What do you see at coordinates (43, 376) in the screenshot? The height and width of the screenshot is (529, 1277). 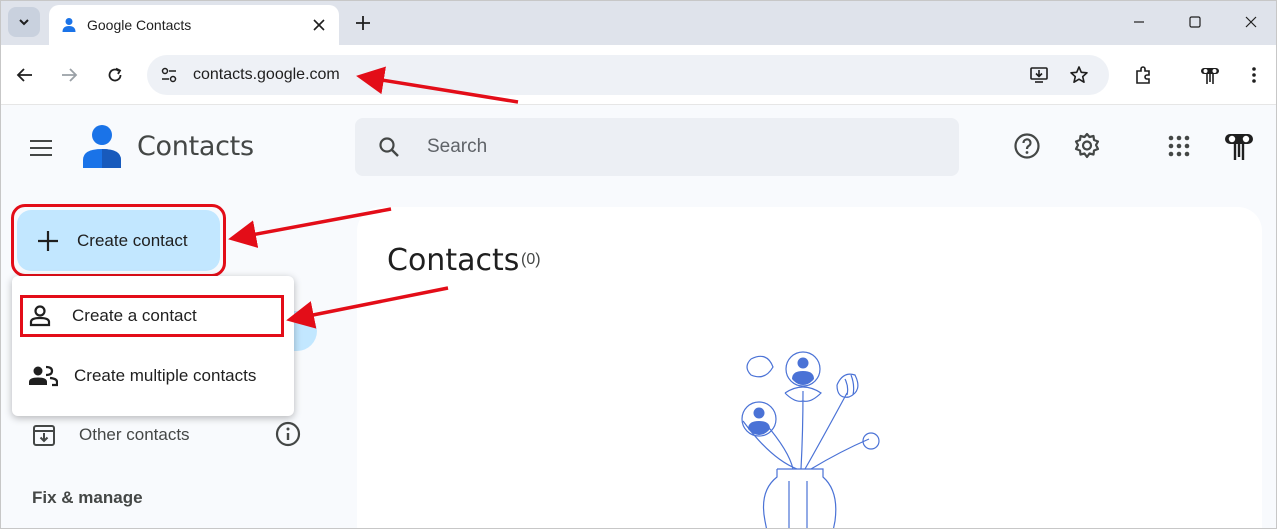 I see `people-icon` at bounding box center [43, 376].